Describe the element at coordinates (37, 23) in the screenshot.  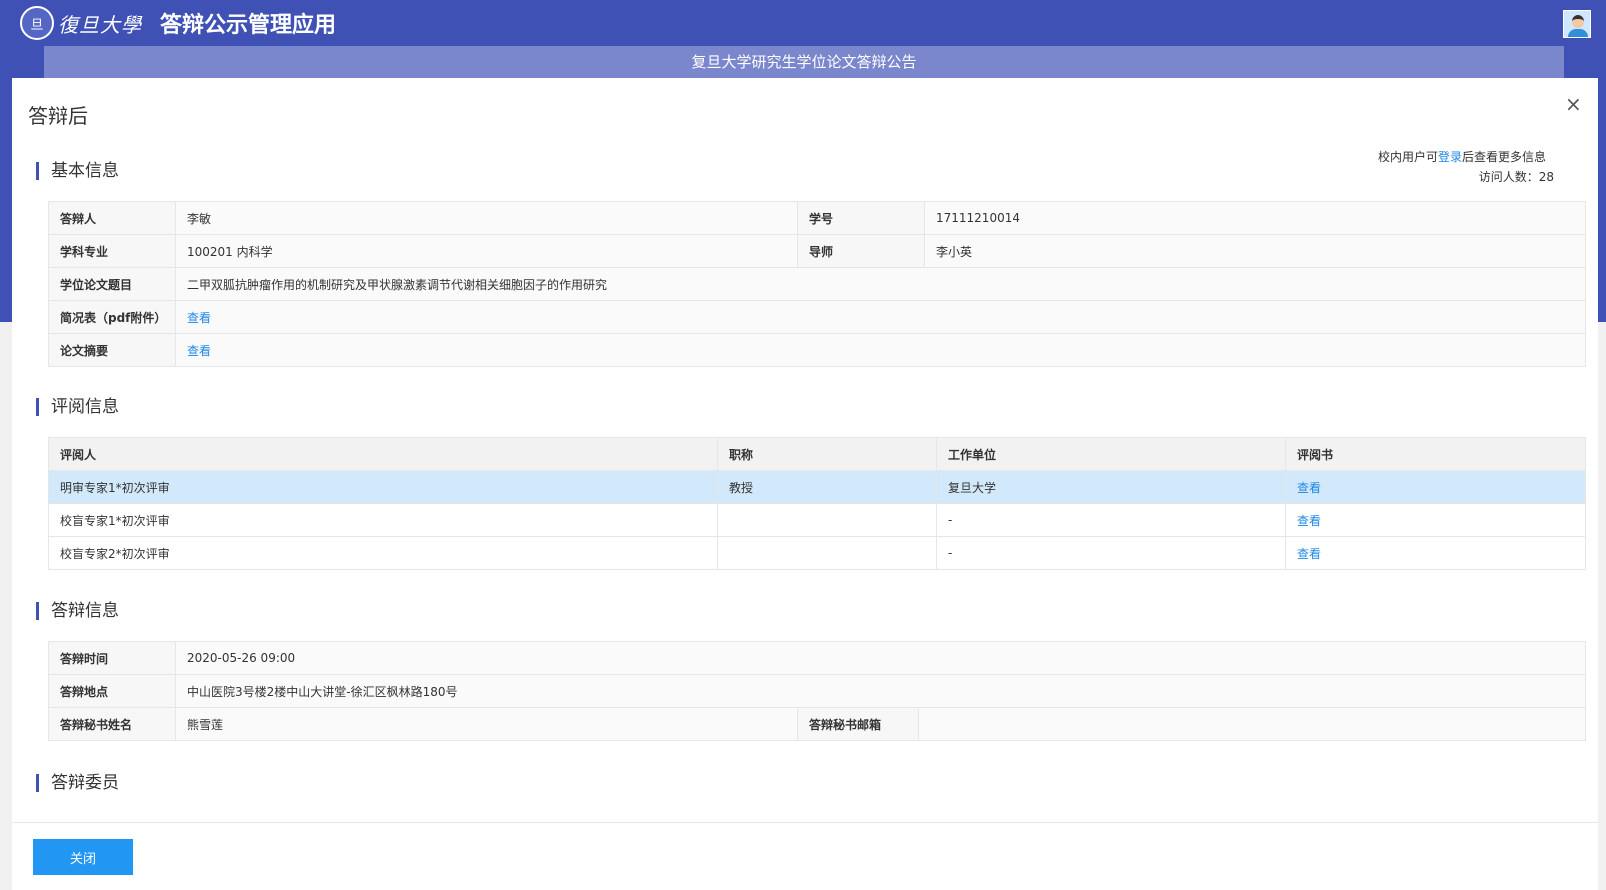
I see `university-seal-icon: 旦` at that location.